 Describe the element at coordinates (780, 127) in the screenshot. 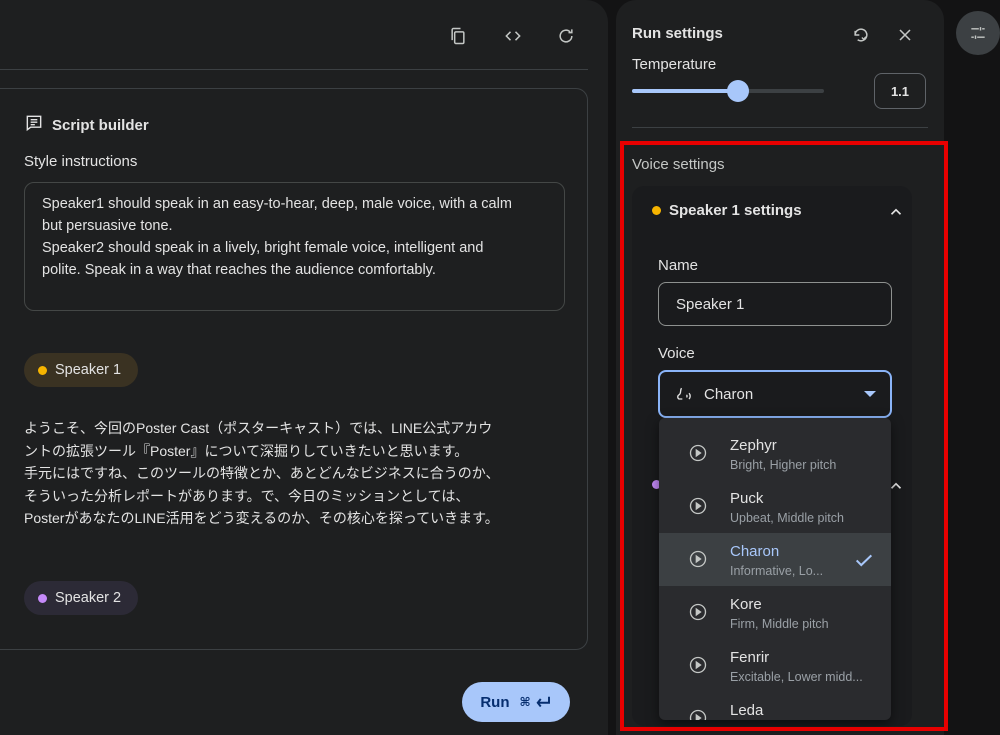

I see `settings-divider` at that location.